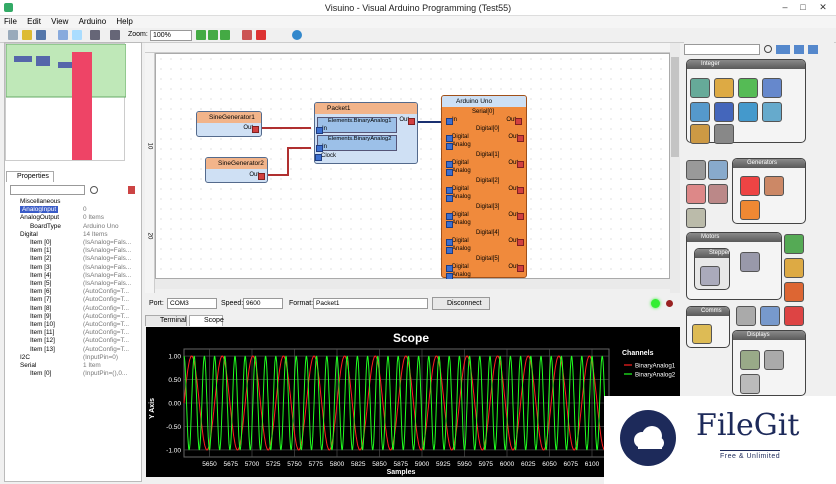  I want to click on property-row: Digital 14 Items, so click(73, 235).